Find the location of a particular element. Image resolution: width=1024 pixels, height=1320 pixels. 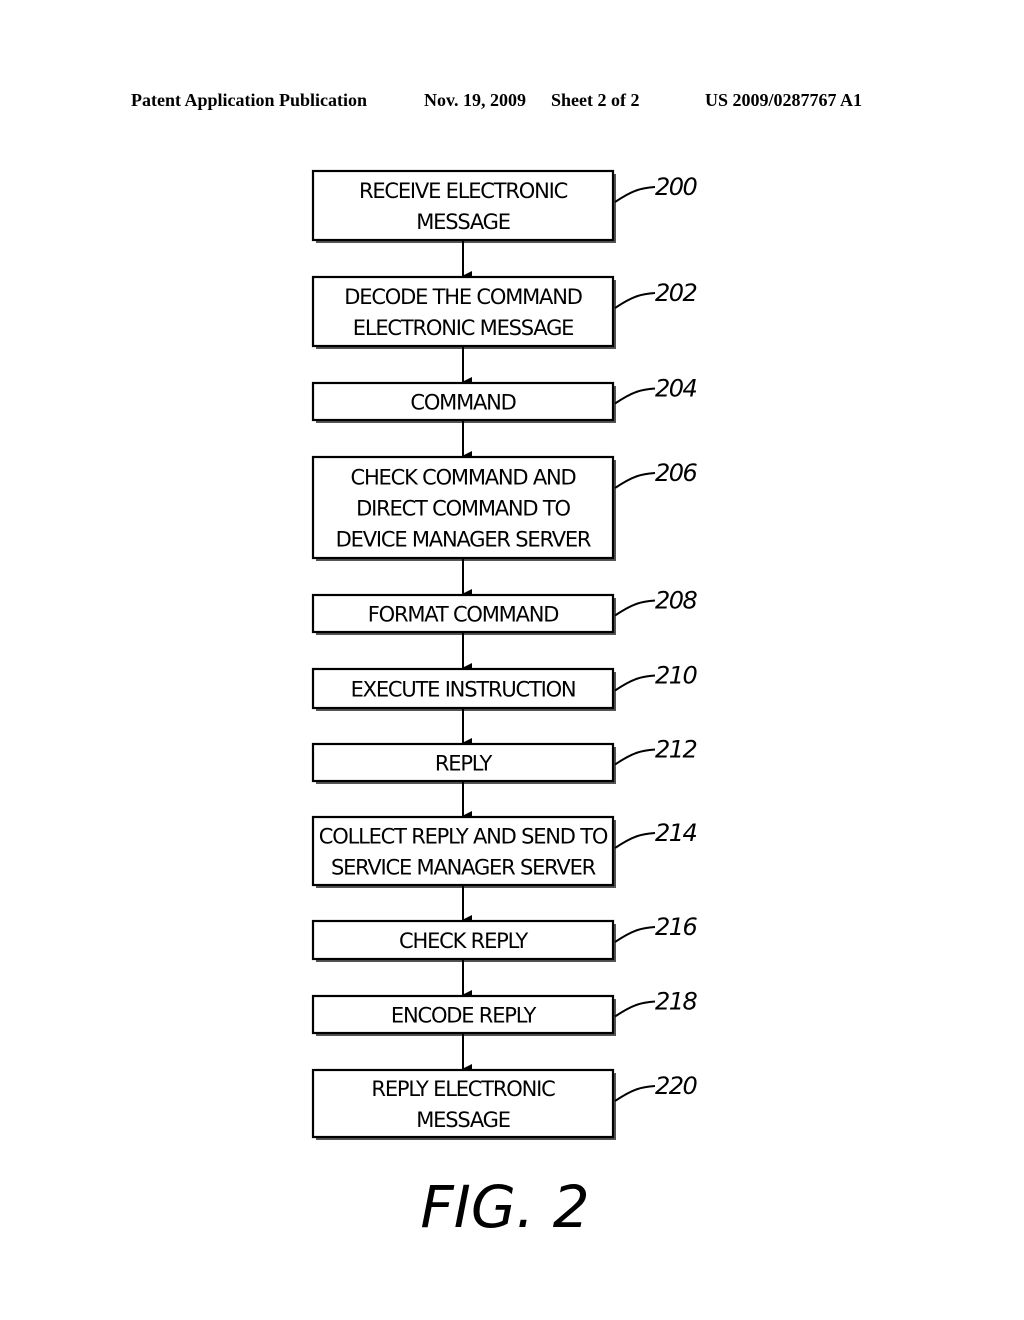

step-label: ELECTRONIC MESSAGE is located at coordinates (463, 328).